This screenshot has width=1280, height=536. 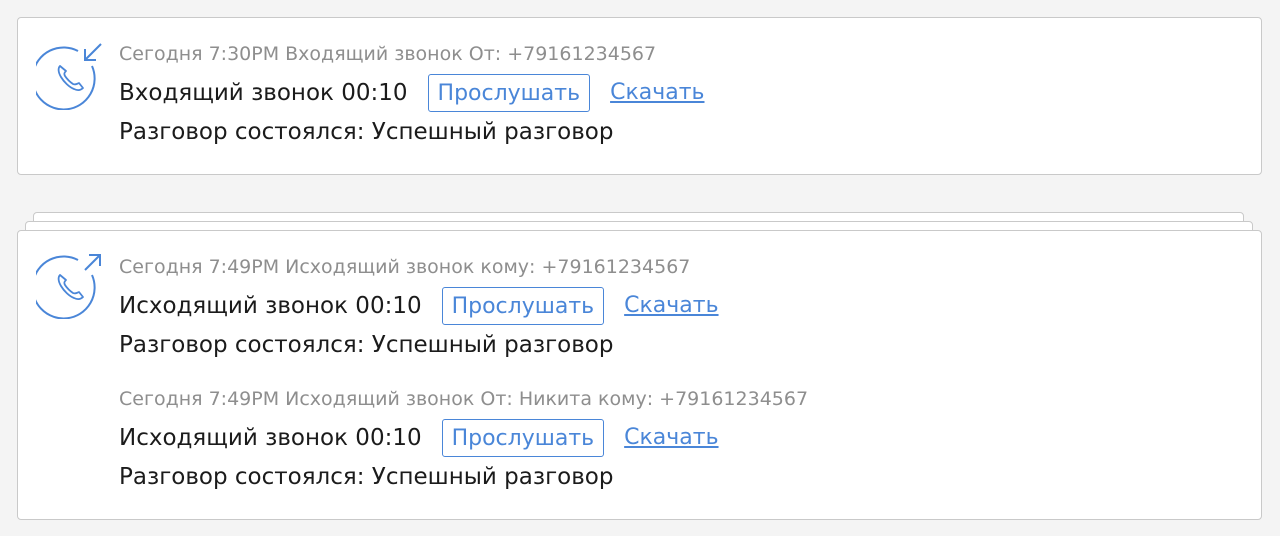 I want to click on incoming-call-icon, so click(x=69, y=76).